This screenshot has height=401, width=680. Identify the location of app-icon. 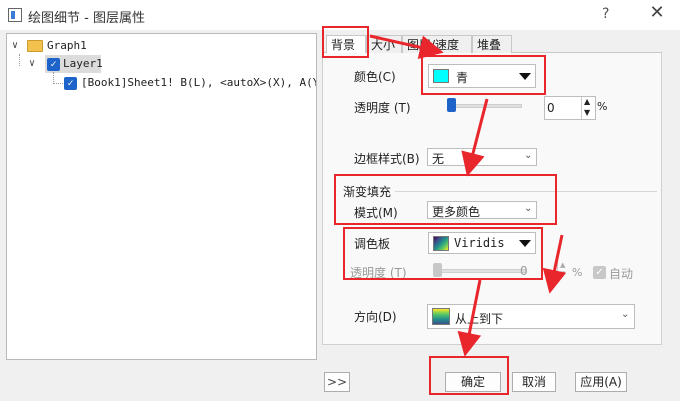
(15, 15).